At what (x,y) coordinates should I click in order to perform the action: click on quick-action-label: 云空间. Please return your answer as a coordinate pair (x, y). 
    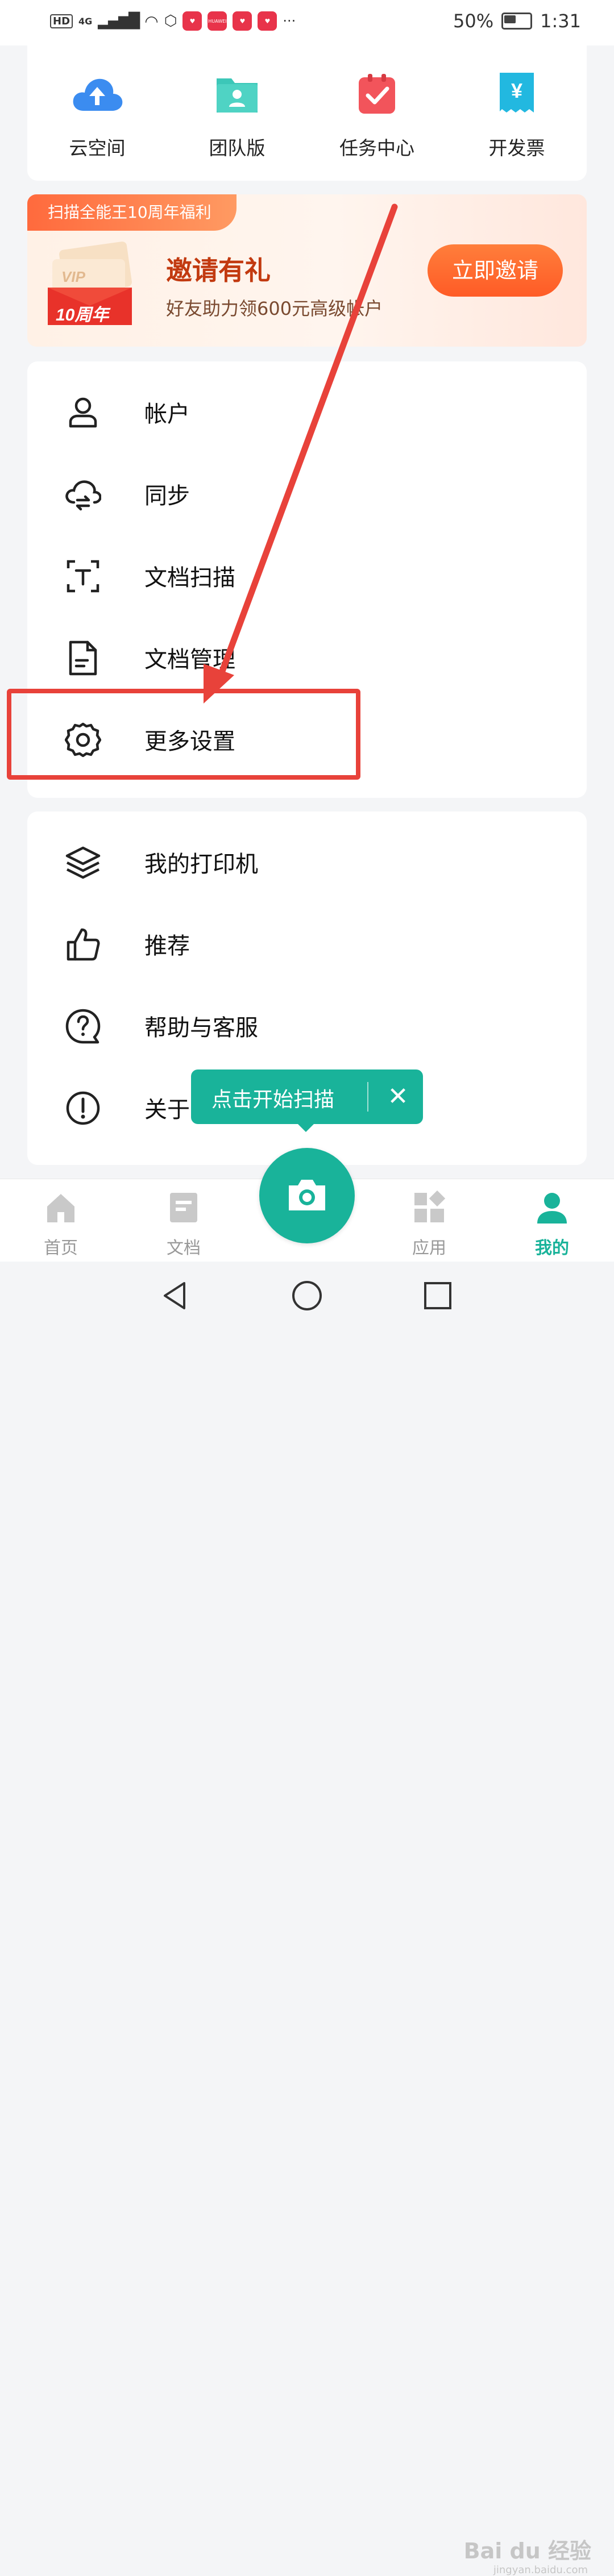
    Looking at the image, I should click on (97, 148).